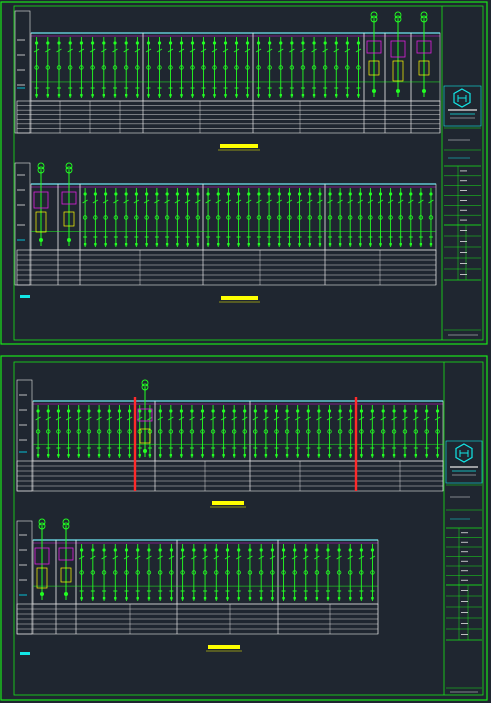 The width and height of the screenshot is (491, 703). I want to click on sheet-2-signature-table, so click(464, 612).